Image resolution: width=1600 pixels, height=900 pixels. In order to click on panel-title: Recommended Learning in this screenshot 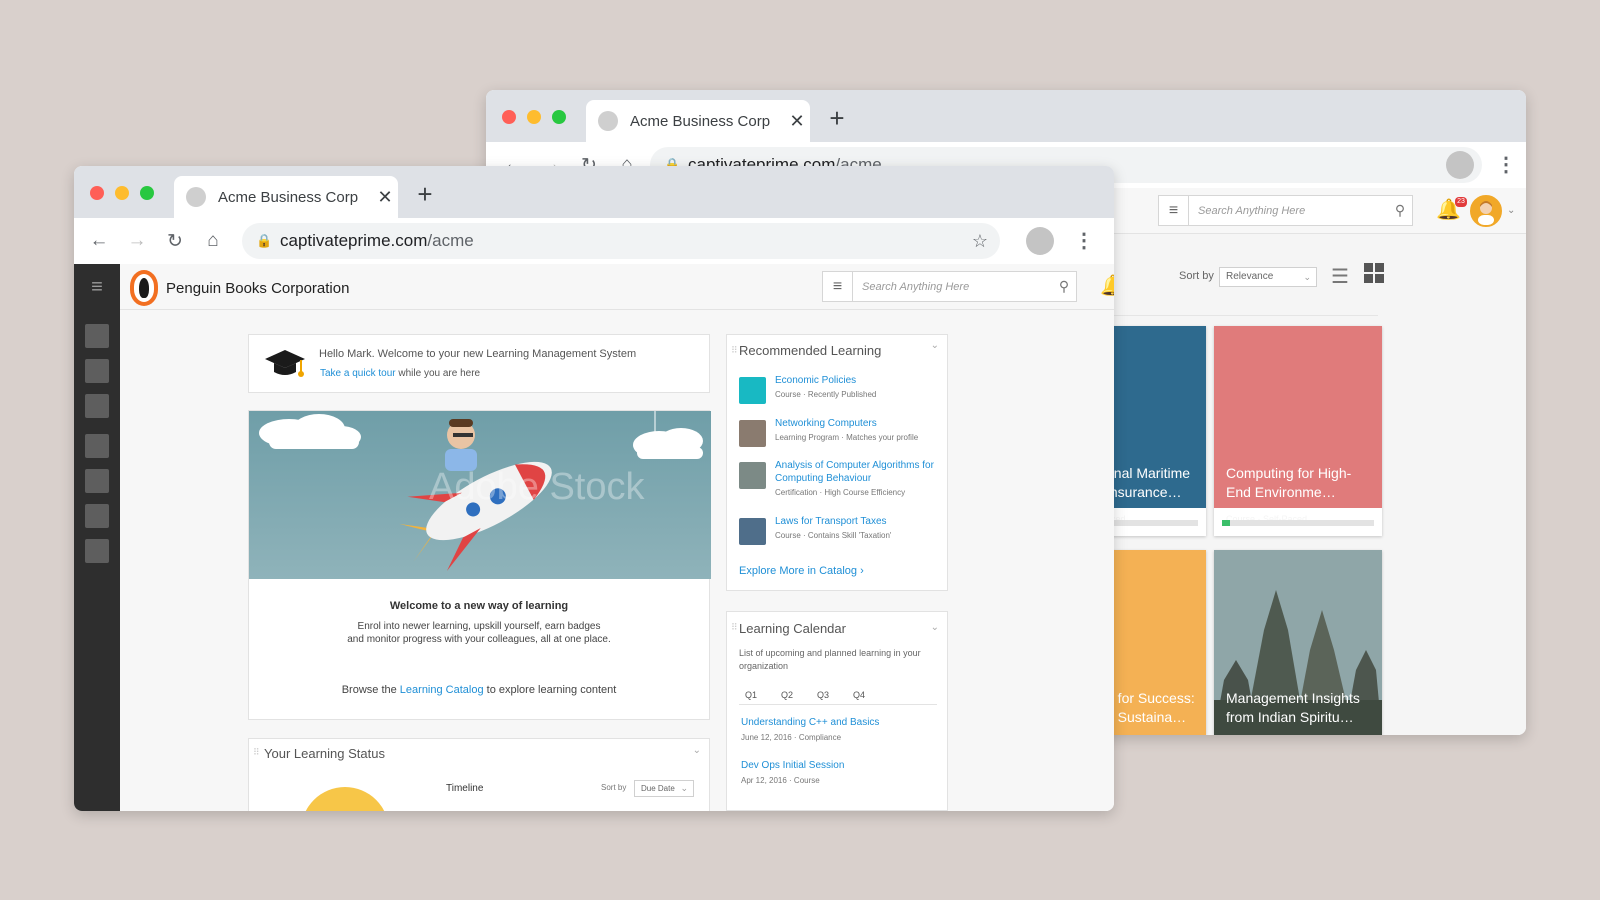, I will do `click(810, 350)`.